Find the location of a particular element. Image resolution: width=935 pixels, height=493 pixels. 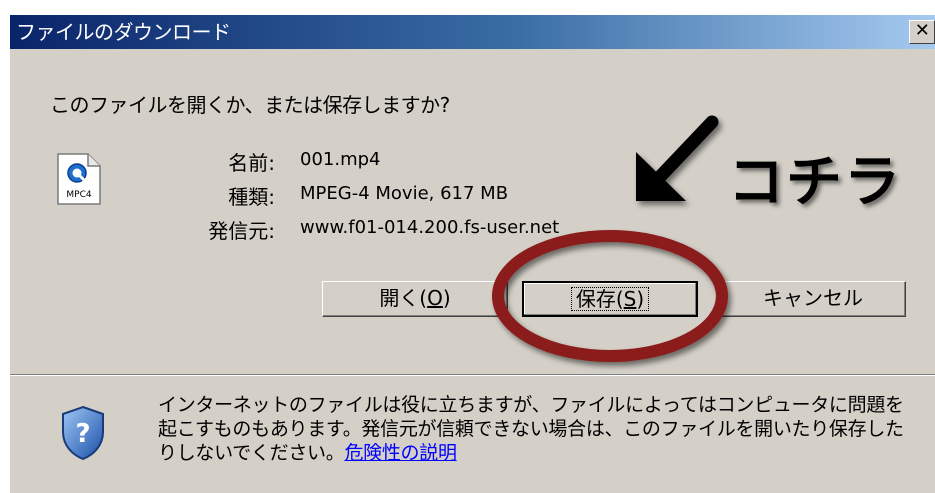

mpeg4-file-icon: MPC4 is located at coordinates (79, 179).